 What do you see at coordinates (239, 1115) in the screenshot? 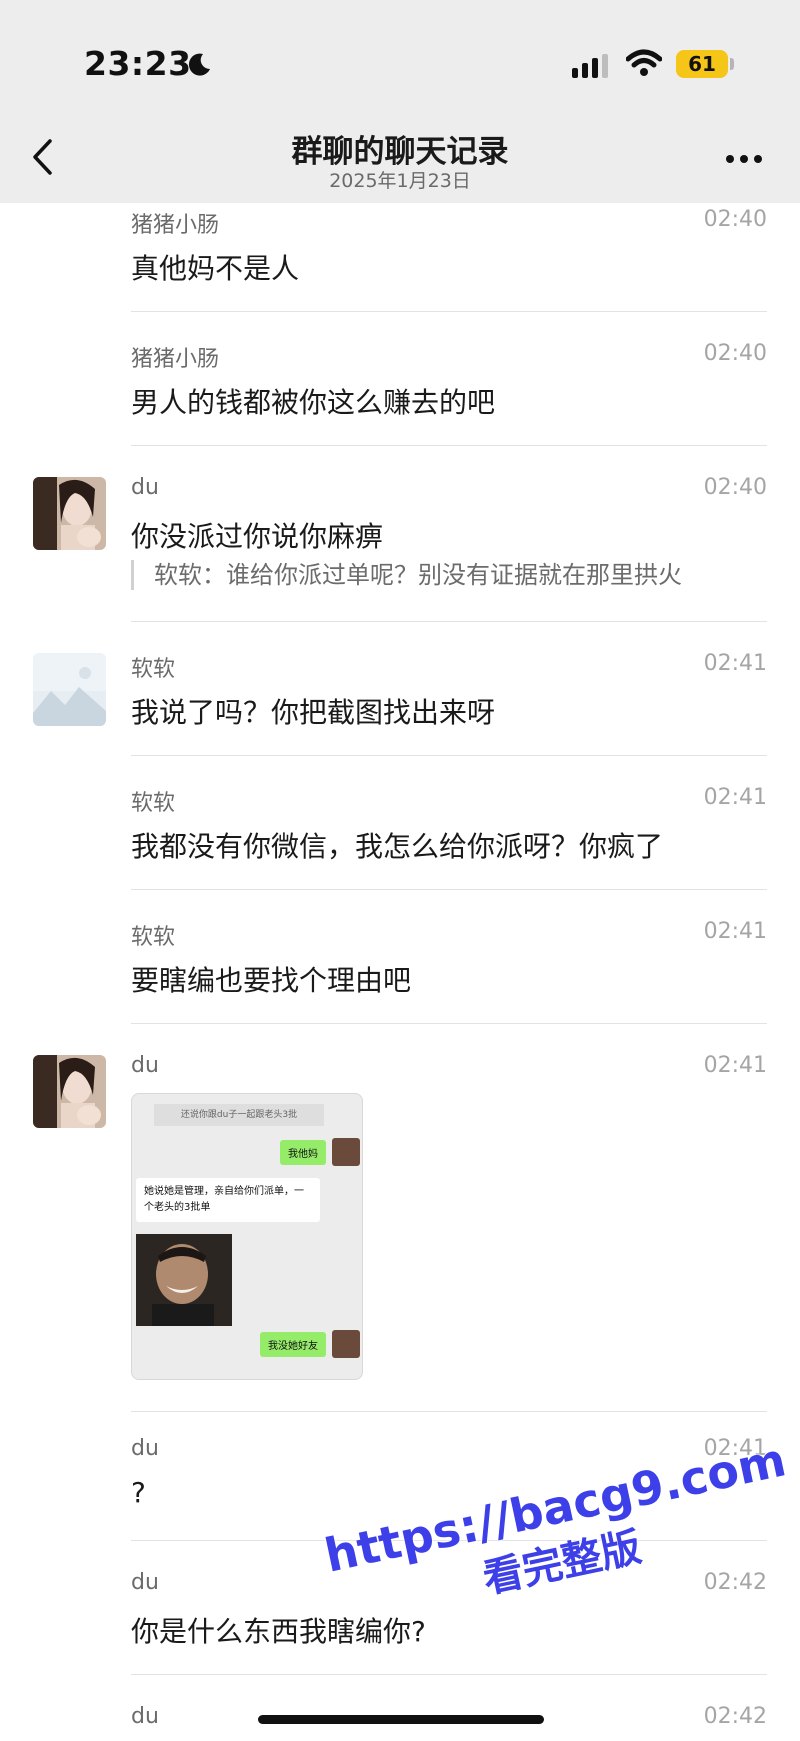
I see `shot-system-text: 还说你跟du子一起跟老头3批` at bounding box center [239, 1115].